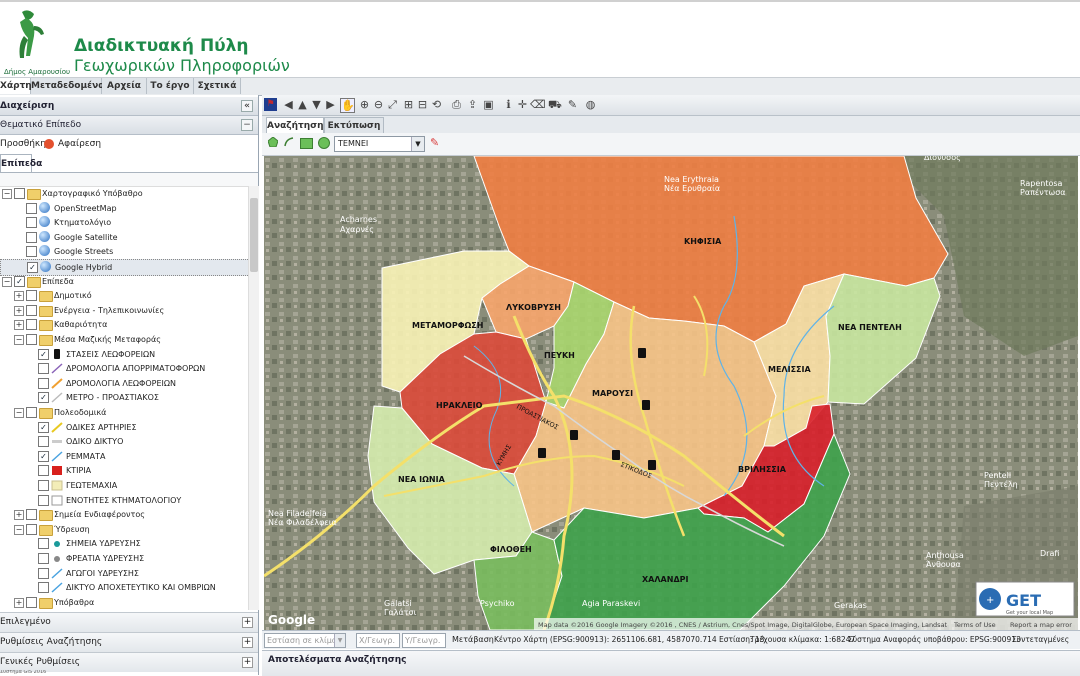 The width and height of the screenshot is (1080, 676). I want to click on arrow-down-icon: ▼, so click(316, 104).